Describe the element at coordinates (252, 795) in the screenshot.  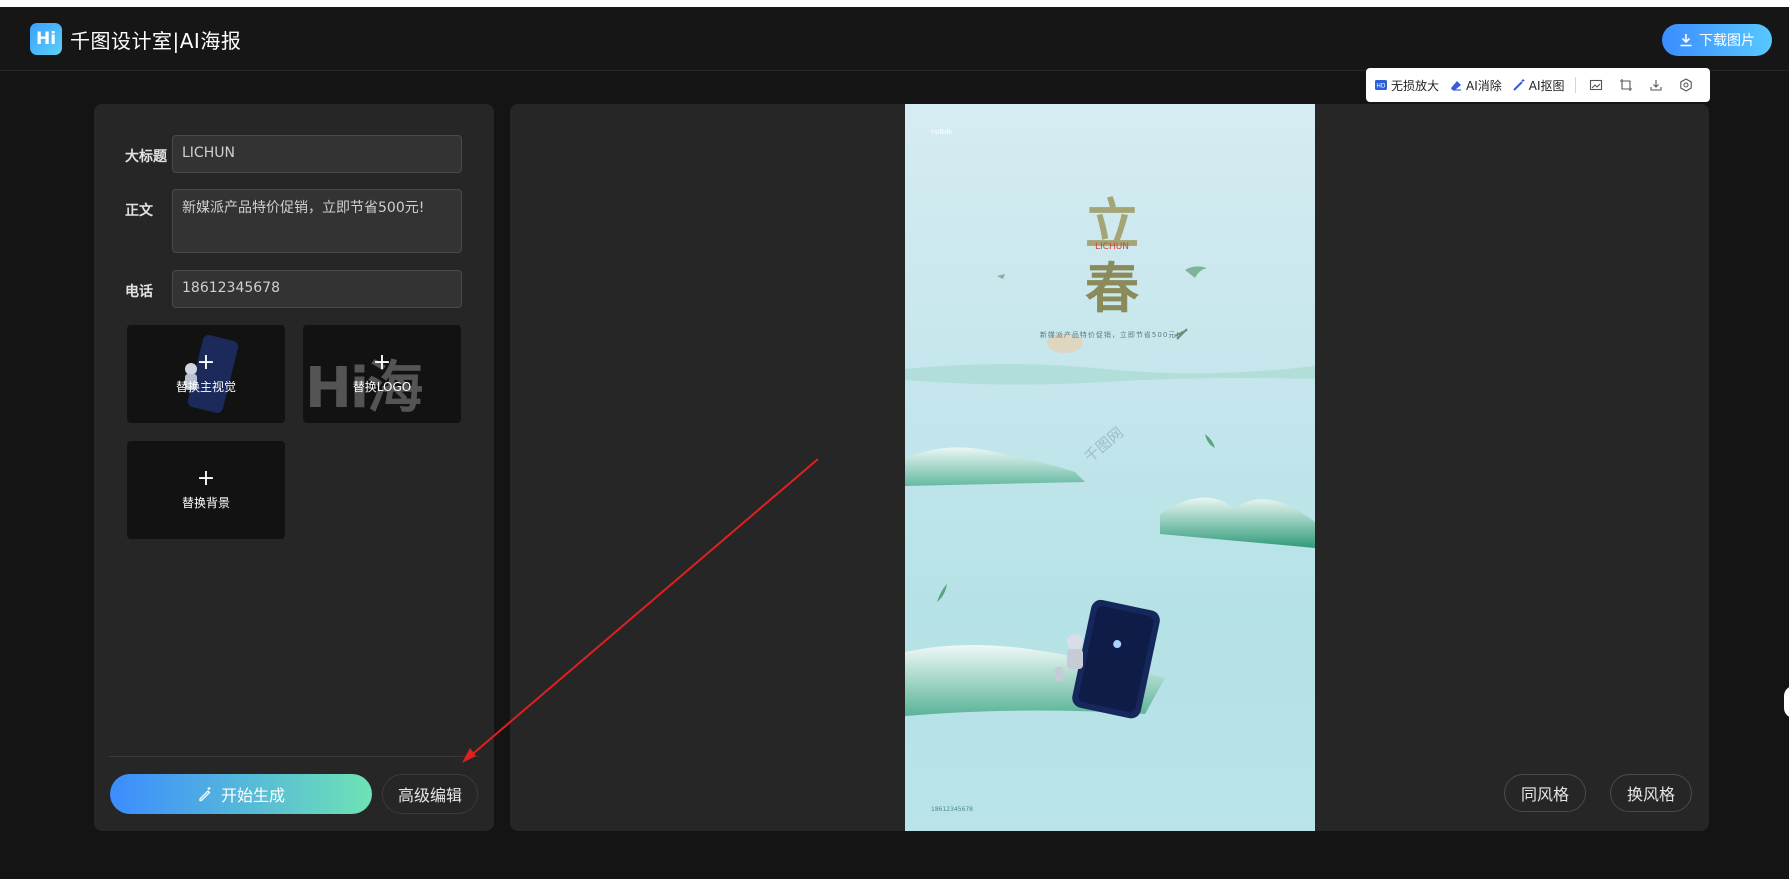
I see `start-generate-label: 开始生成` at that location.